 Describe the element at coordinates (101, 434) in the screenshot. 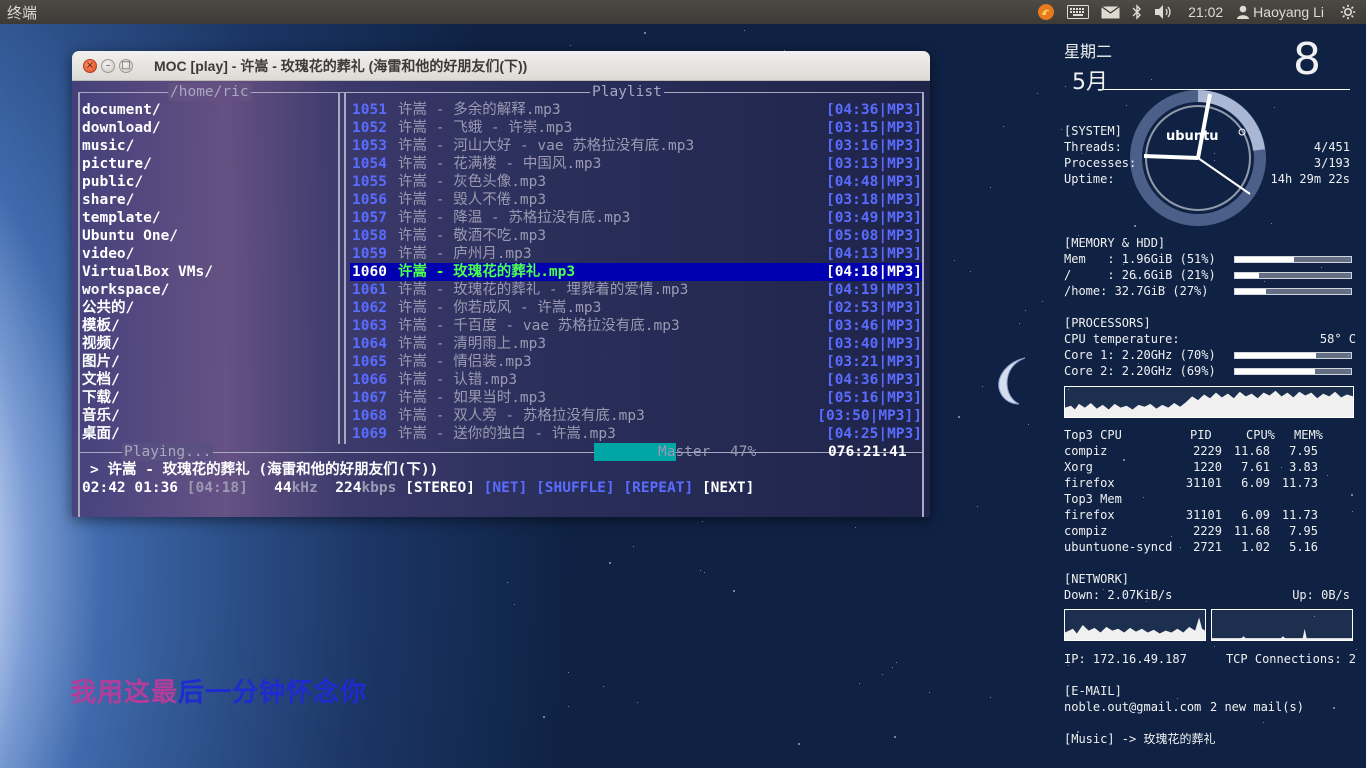

I see `directory-item: 桌面/` at that location.